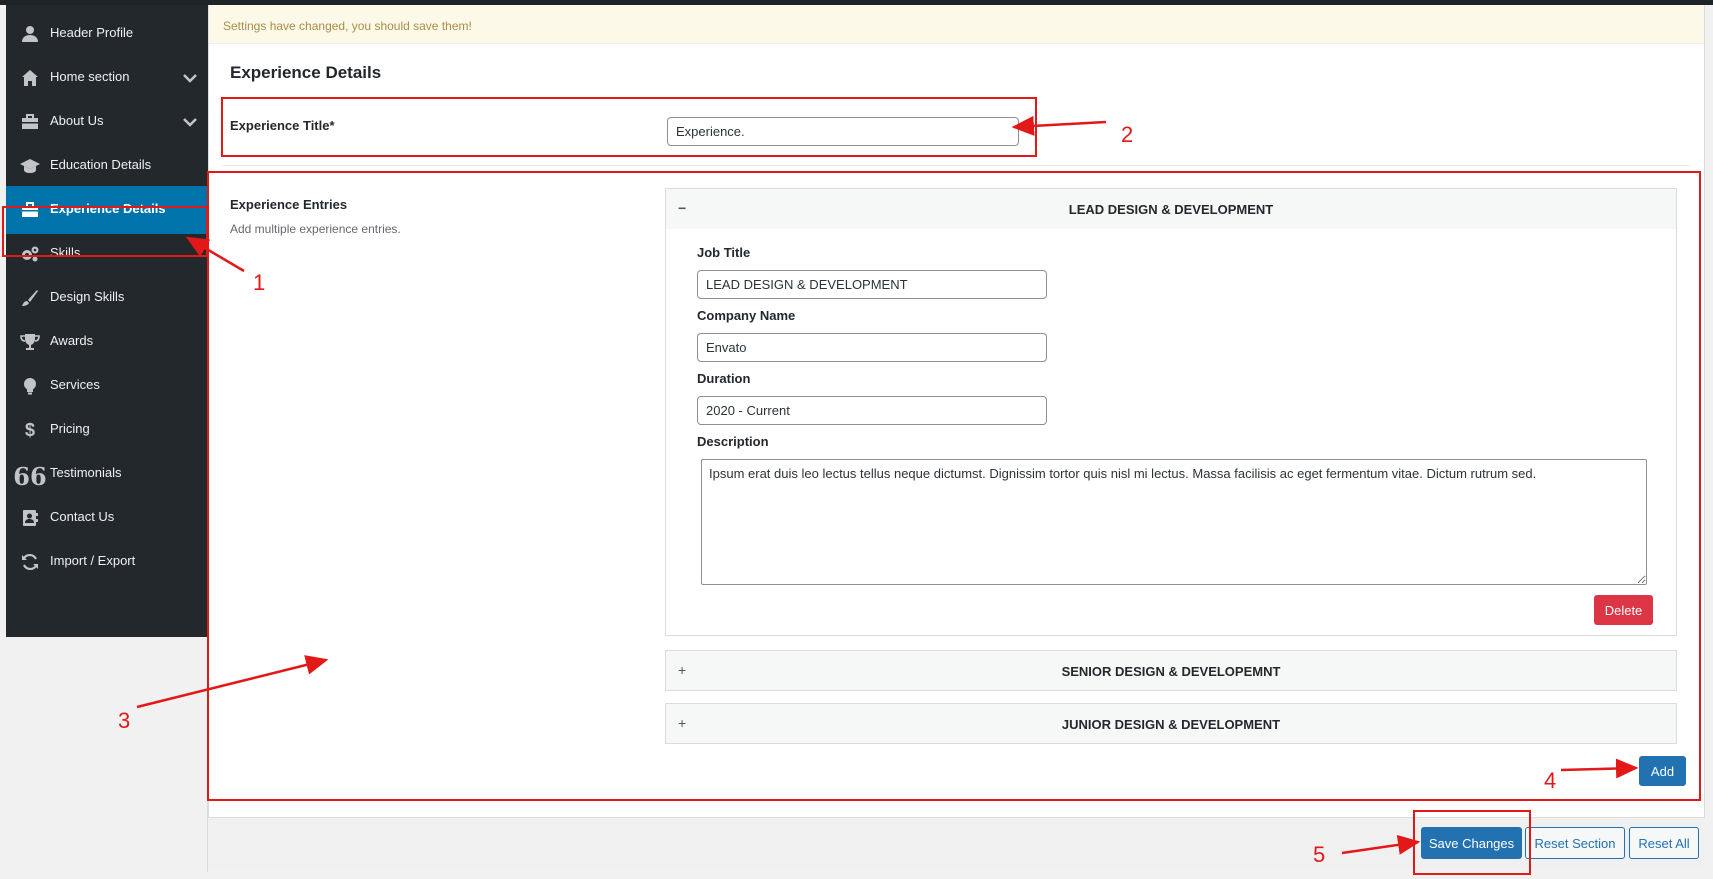  What do you see at coordinates (107, 430) in the screenshot?
I see `sidebar-item-pricing: $ Pricing` at bounding box center [107, 430].